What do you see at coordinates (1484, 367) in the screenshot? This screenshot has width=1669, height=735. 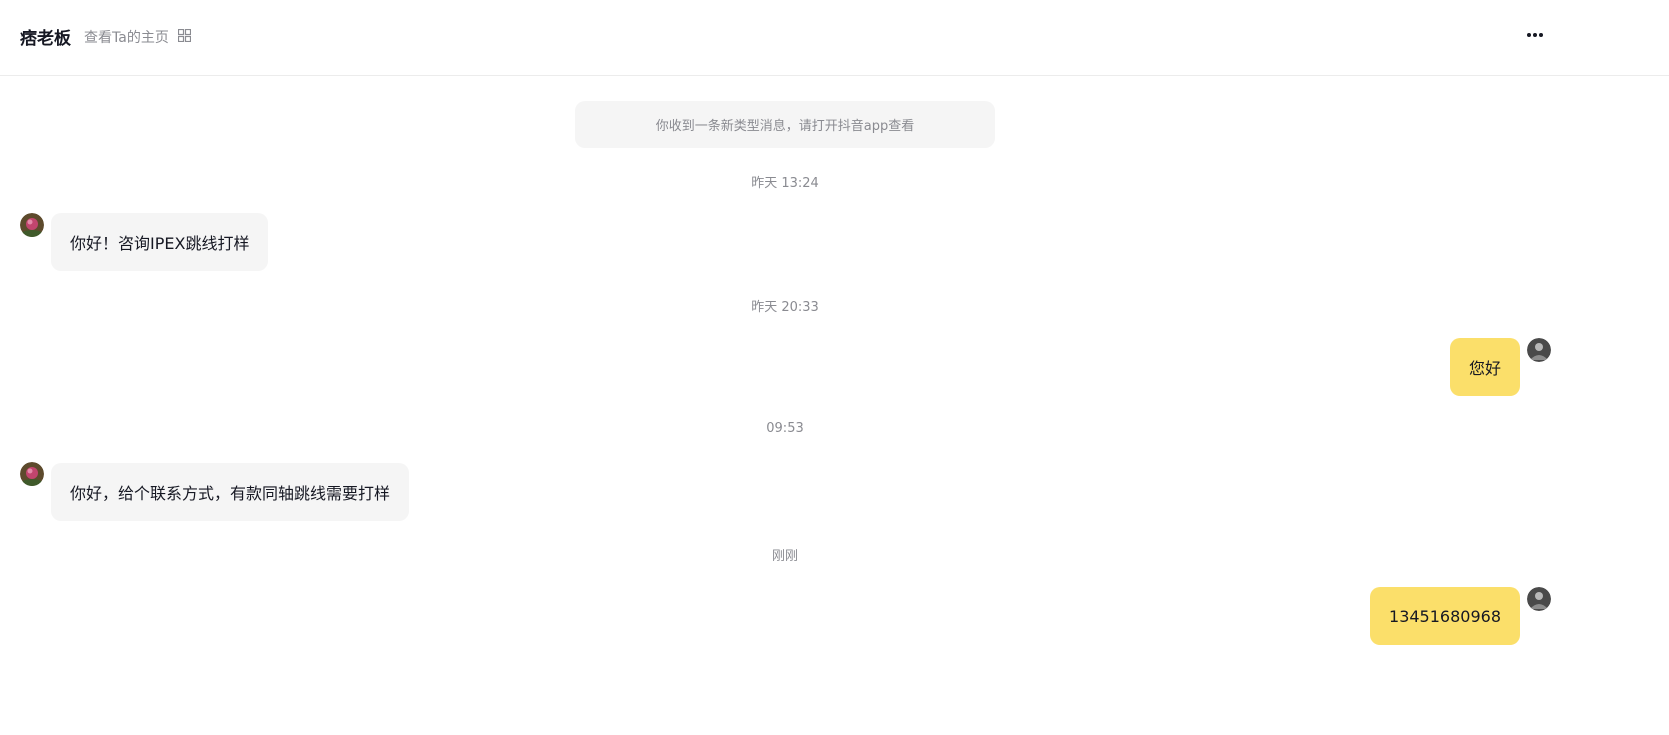 I see `message-bubble-outgoing: 您好` at bounding box center [1484, 367].